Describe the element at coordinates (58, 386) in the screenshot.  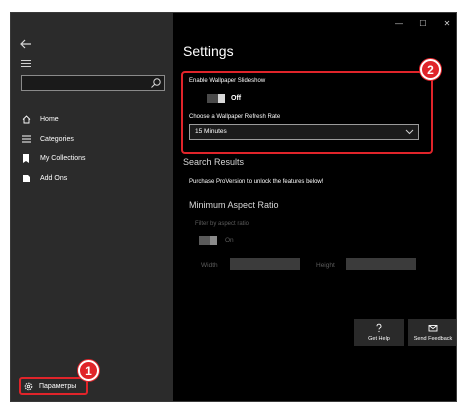
I see `sidebar-item-label: Параметры` at that location.